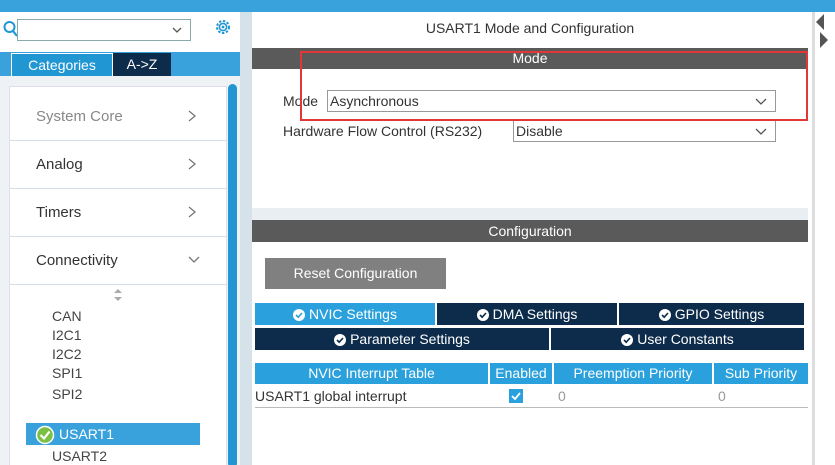 The width and height of the screenshot is (835, 465). I want to click on hardware-flow-control-select: Disable, so click(644, 131).